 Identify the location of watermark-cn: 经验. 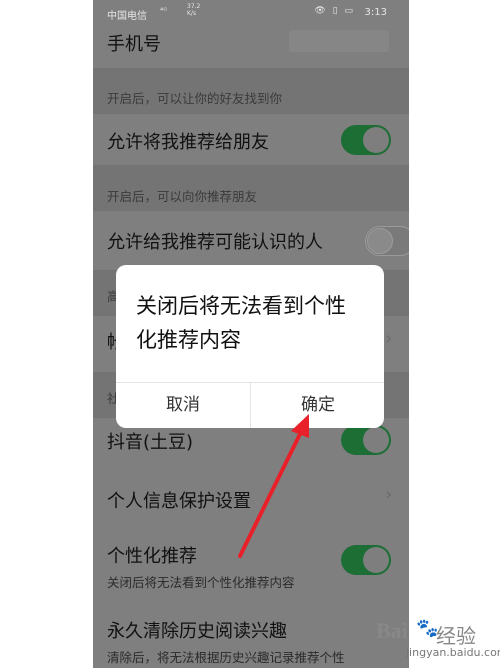
(456, 636).